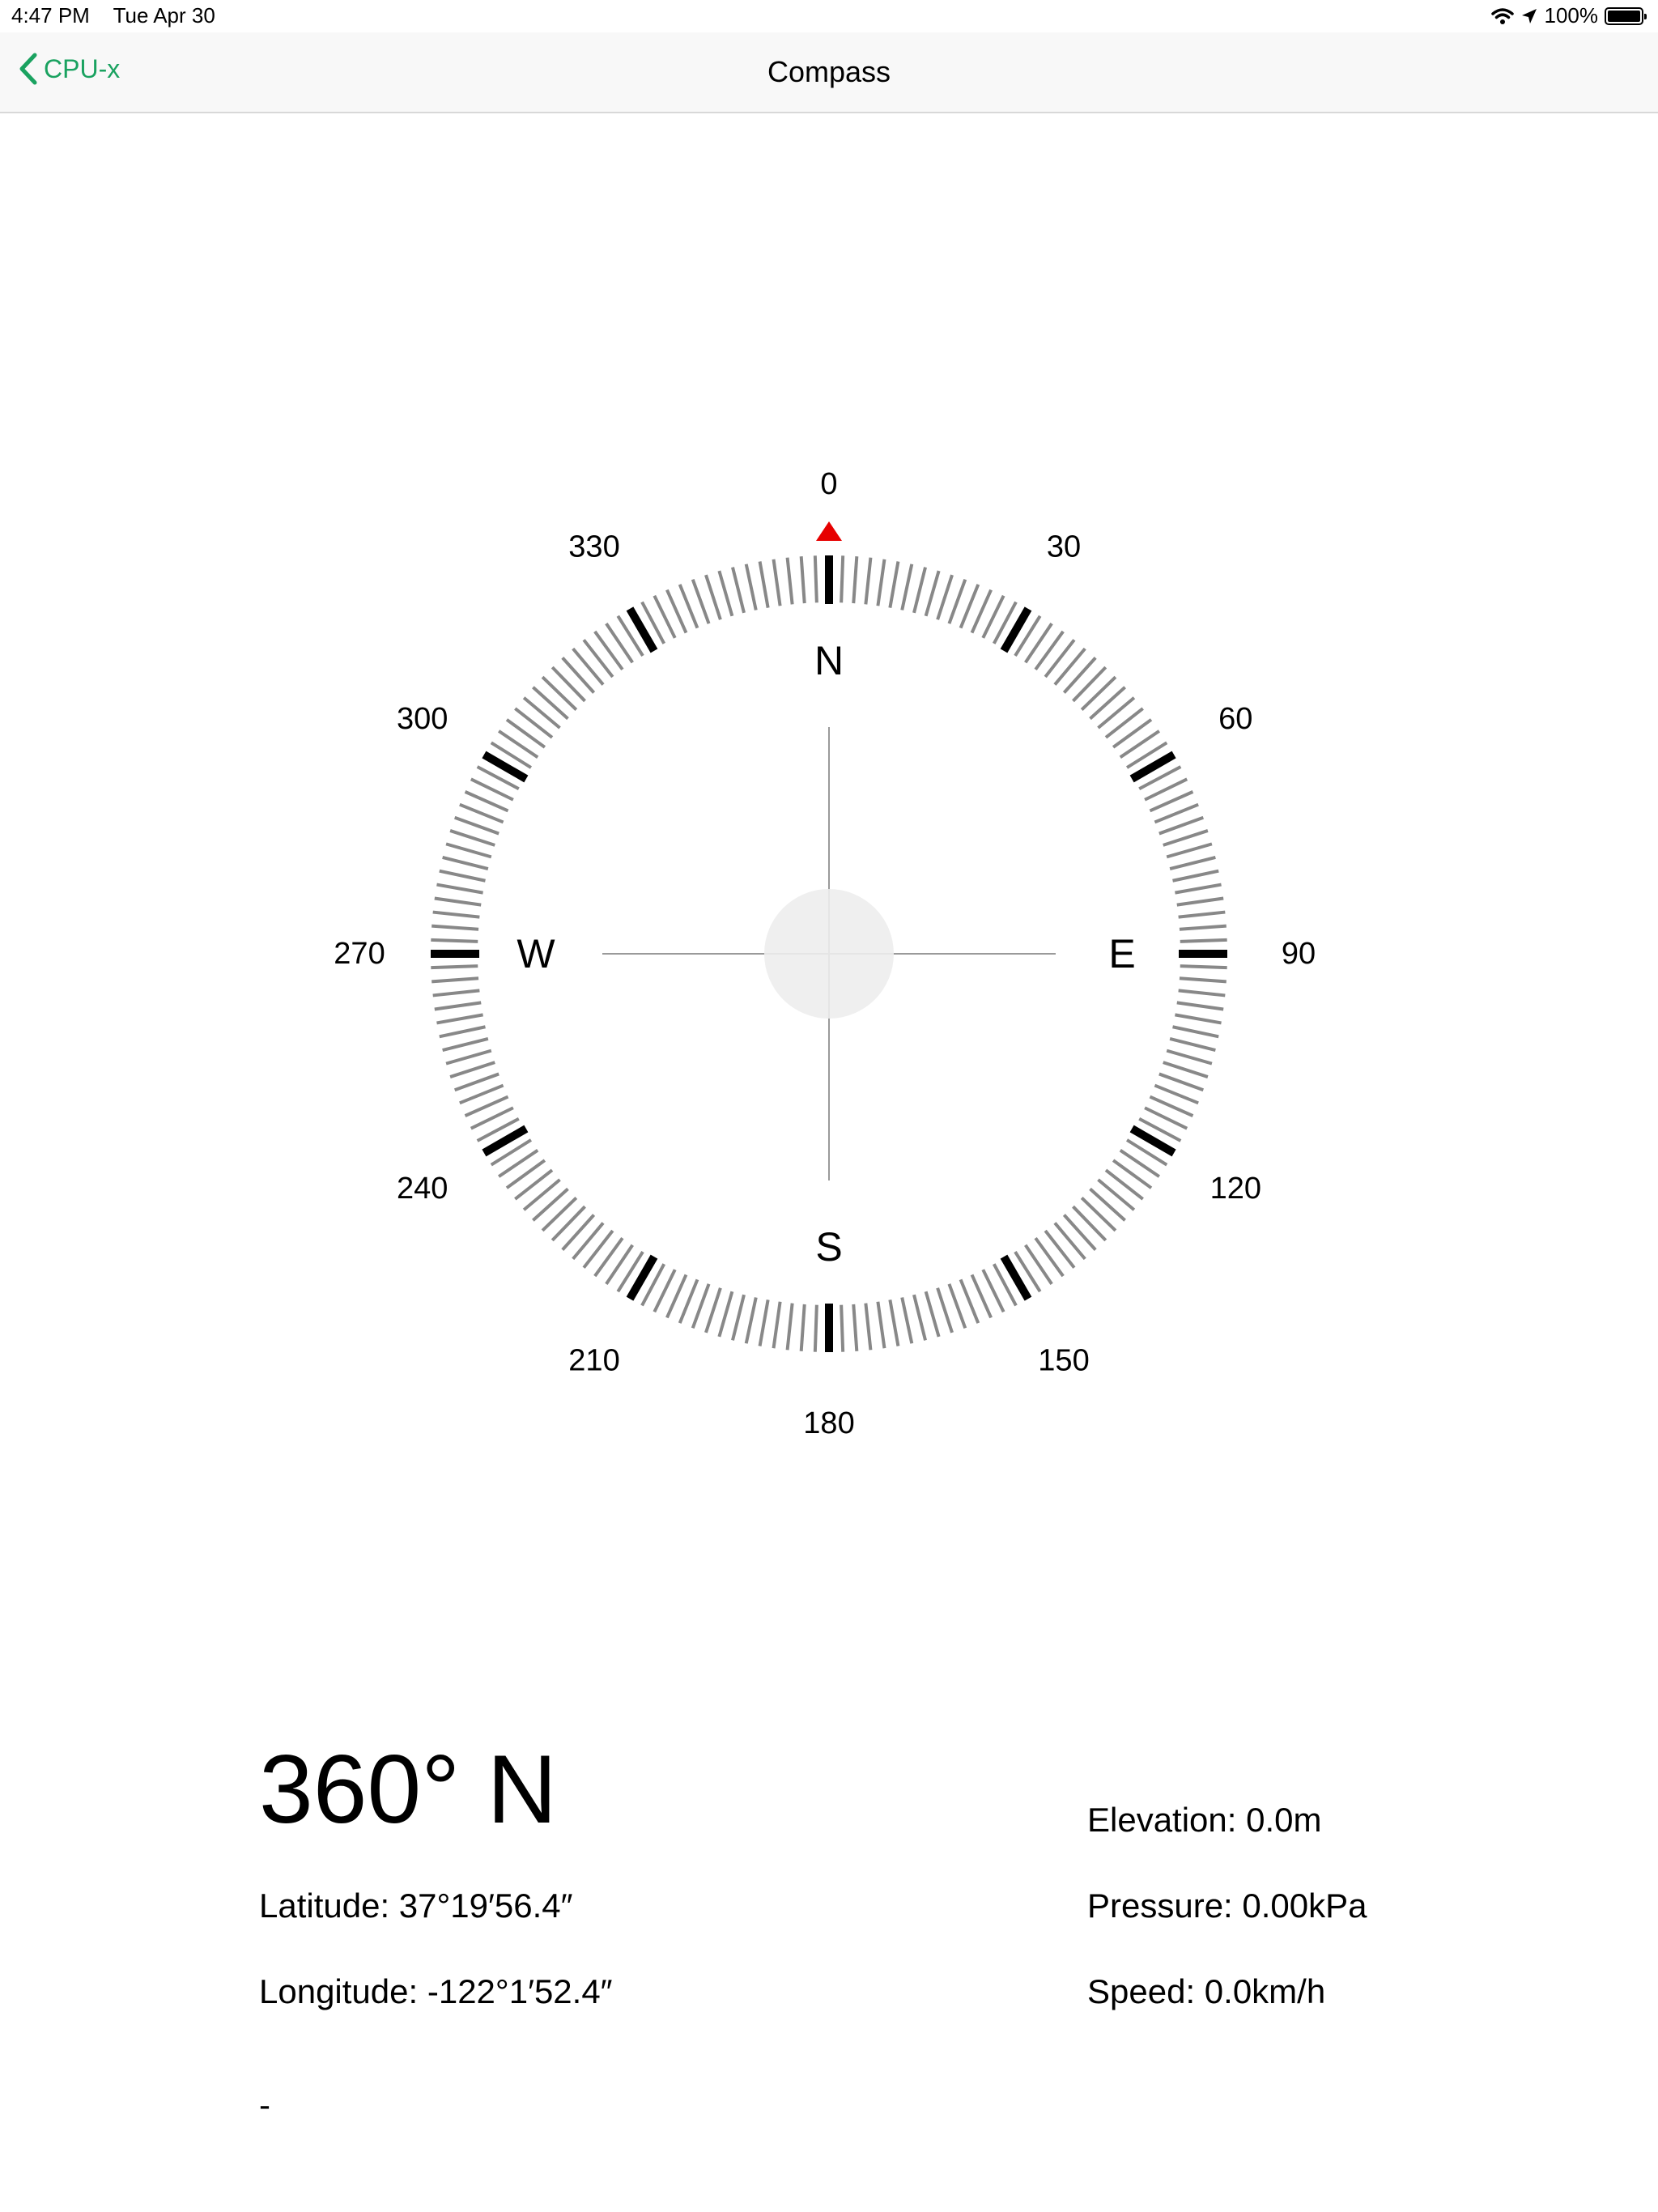 The image size is (1658, 2212). Describe the element at coordinates (536, 953) in the screenshot. I see `cardinal-label: W` at that location.